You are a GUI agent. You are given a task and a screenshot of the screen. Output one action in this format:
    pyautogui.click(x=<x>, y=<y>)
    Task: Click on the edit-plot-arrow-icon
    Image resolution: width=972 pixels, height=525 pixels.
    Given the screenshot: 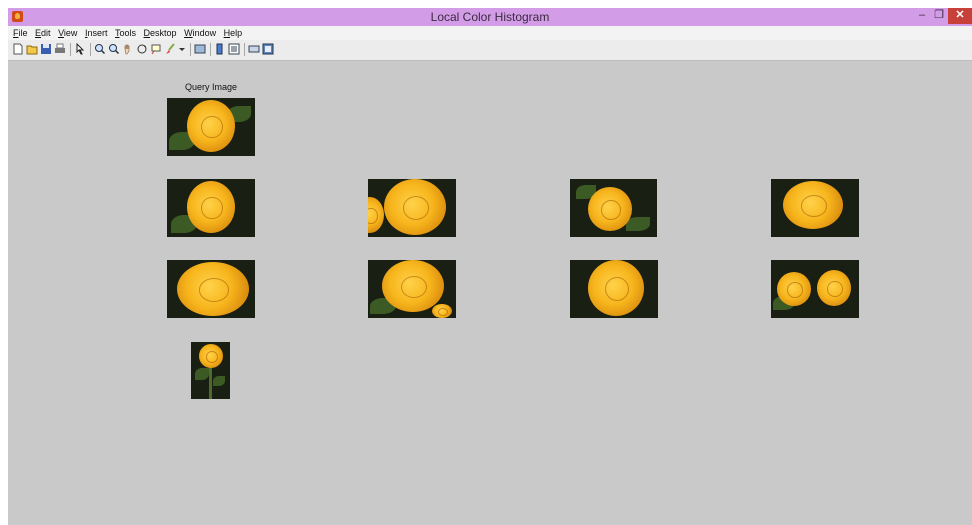 What is the action you would take?
    pyautogui.click(x=80, y=49)
    